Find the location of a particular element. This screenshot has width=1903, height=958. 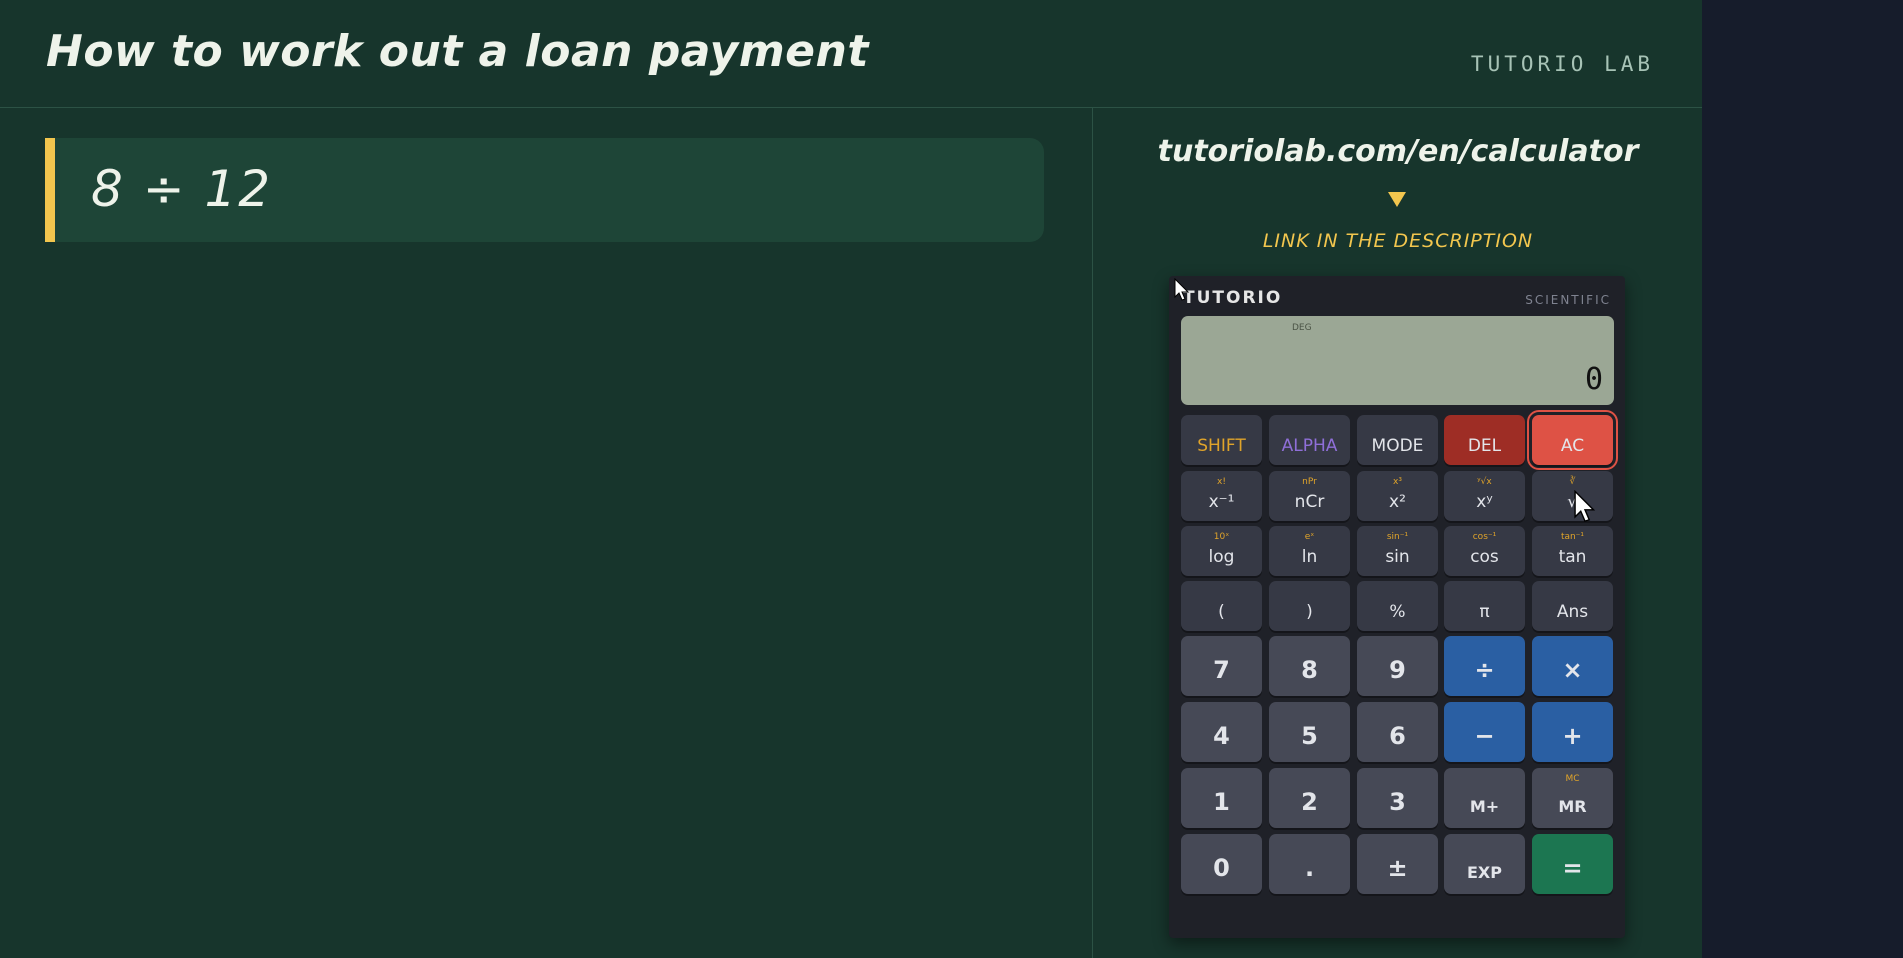

display-value: 0 is located at coordinates (1593, 379).